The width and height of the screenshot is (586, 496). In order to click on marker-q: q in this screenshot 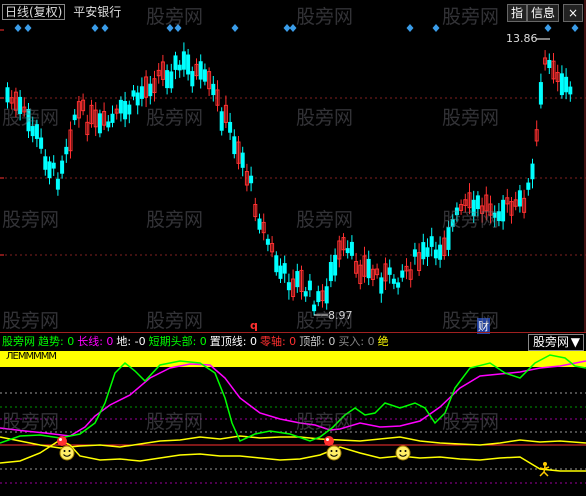, I will do `click(254, 325)`.